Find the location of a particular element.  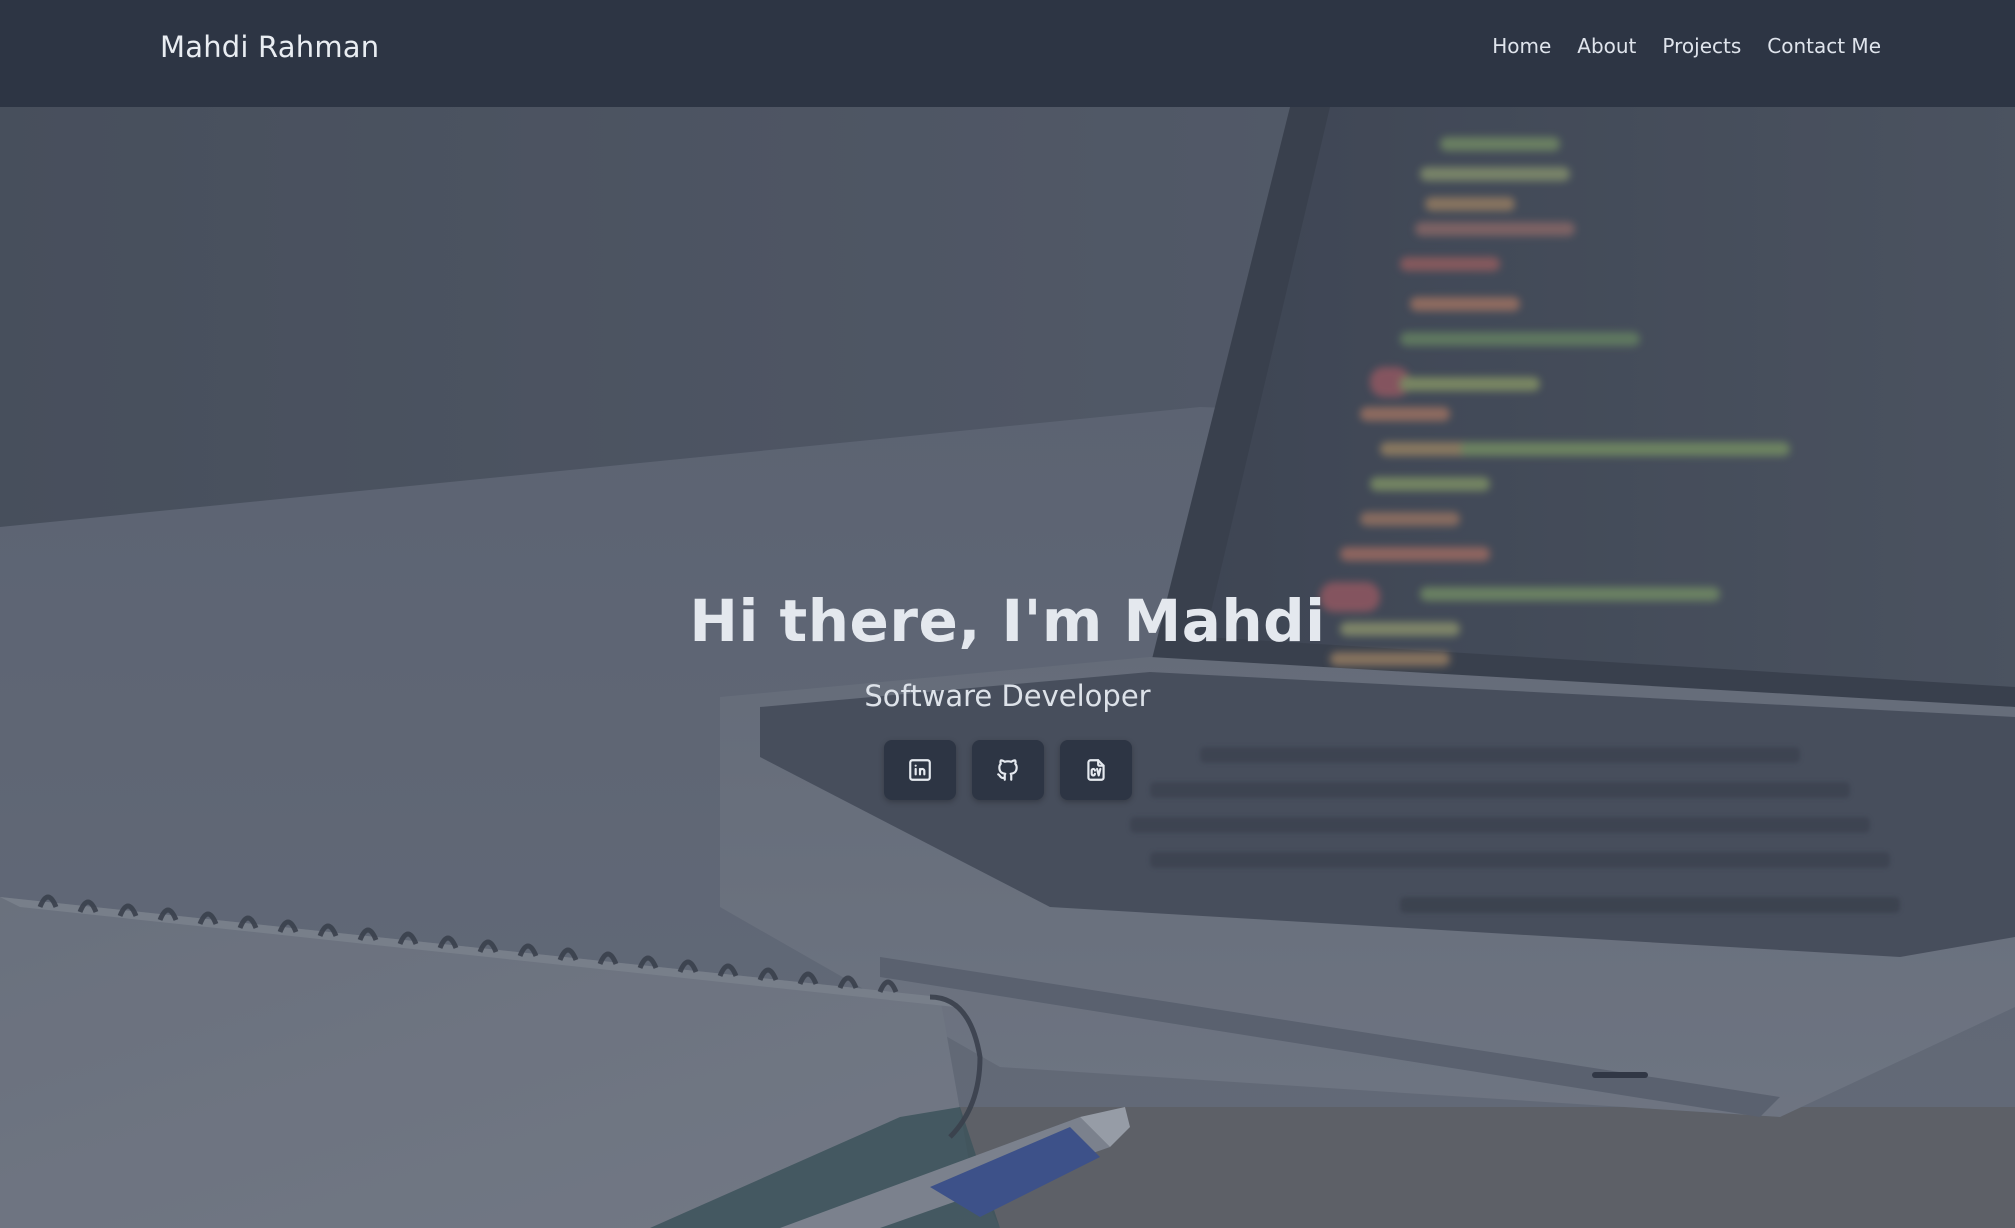

linkedin-icon is located at coordinates (919, 770).